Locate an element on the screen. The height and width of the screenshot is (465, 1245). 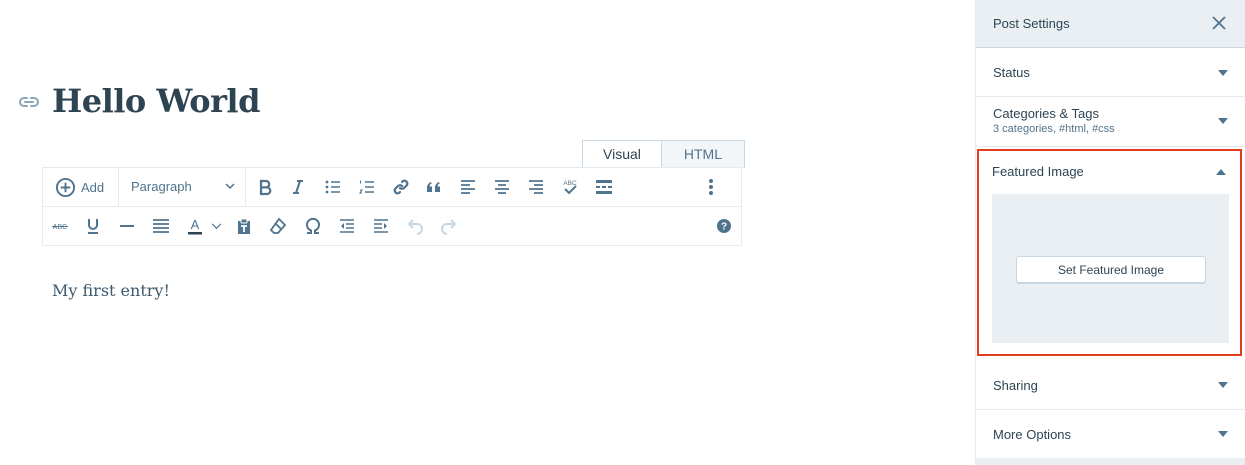
caret-up-icon is located at coordinates (1221, 172).